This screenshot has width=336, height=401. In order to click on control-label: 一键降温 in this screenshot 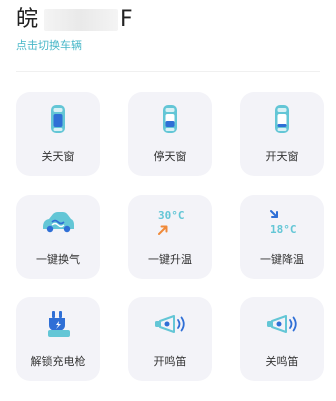, I will do `click(282, 259)`.